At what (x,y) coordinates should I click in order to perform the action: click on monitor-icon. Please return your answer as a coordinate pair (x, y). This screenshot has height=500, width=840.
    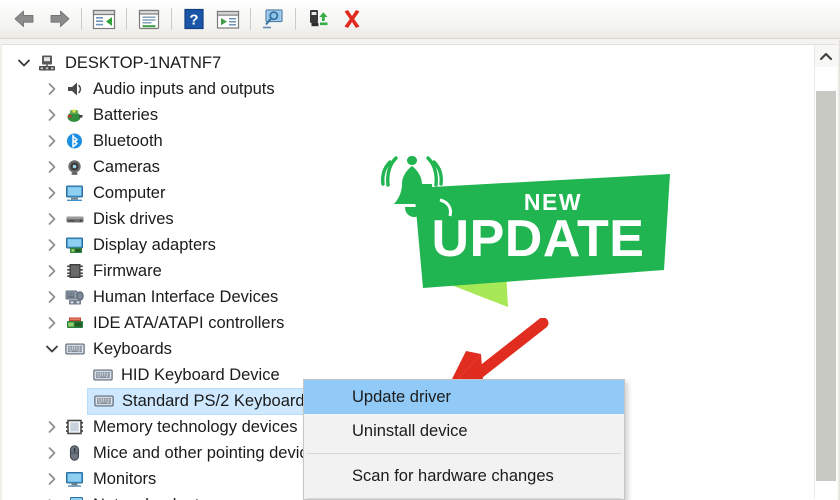
    Looking at the image, I should click on (75, 479).